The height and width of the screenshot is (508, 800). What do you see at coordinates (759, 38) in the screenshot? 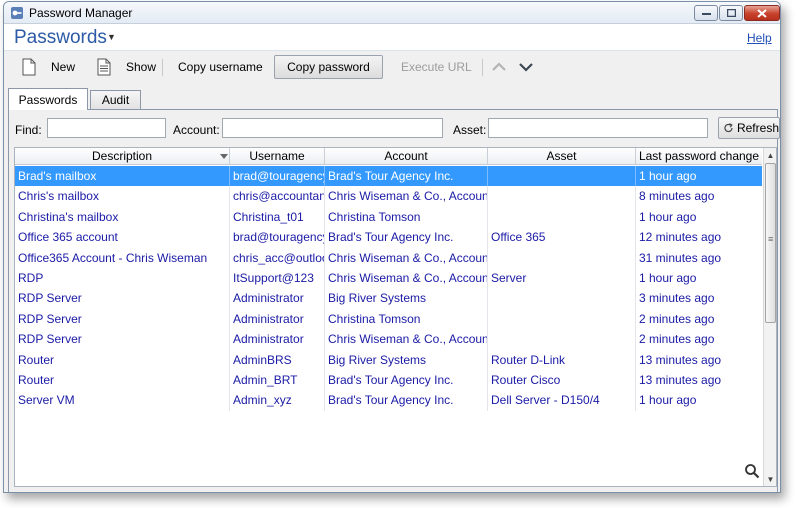
I see `help-link: Help` at bounding box center [759, 38].